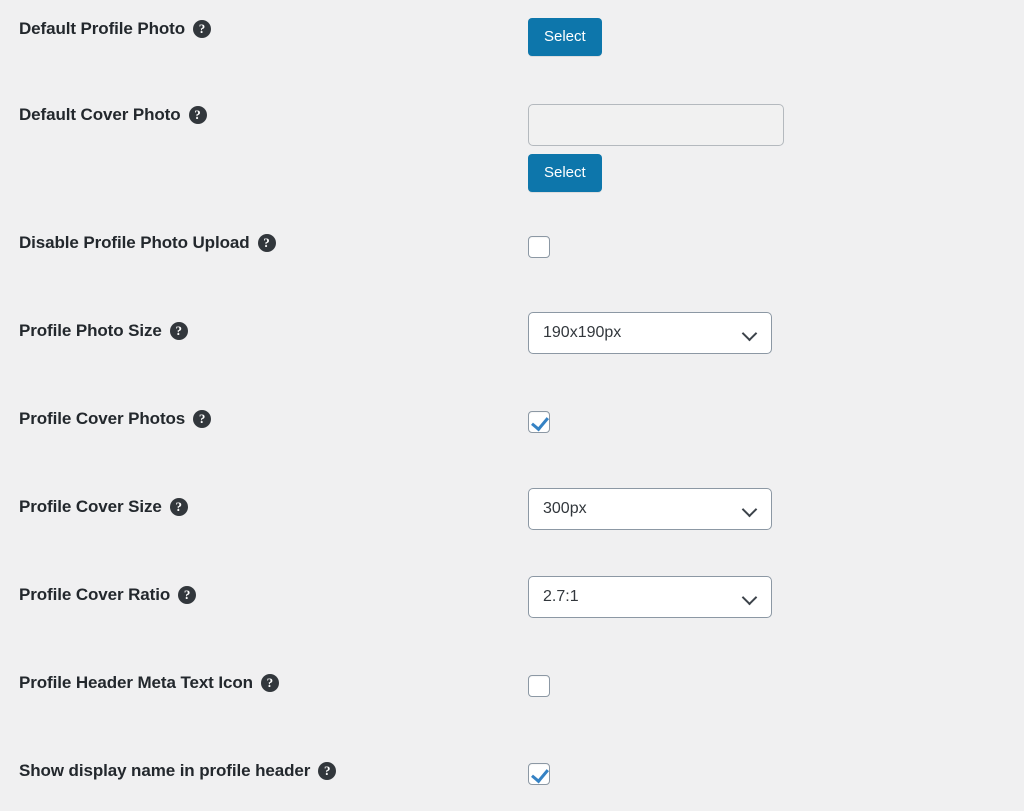 Image resolution: width=1024 pixels, height=811 pixels. What do you see at coordinates (565, 508) in the screenshot?
I see `profile-cover-size-value: 300px` at bounding box center [565, 508].